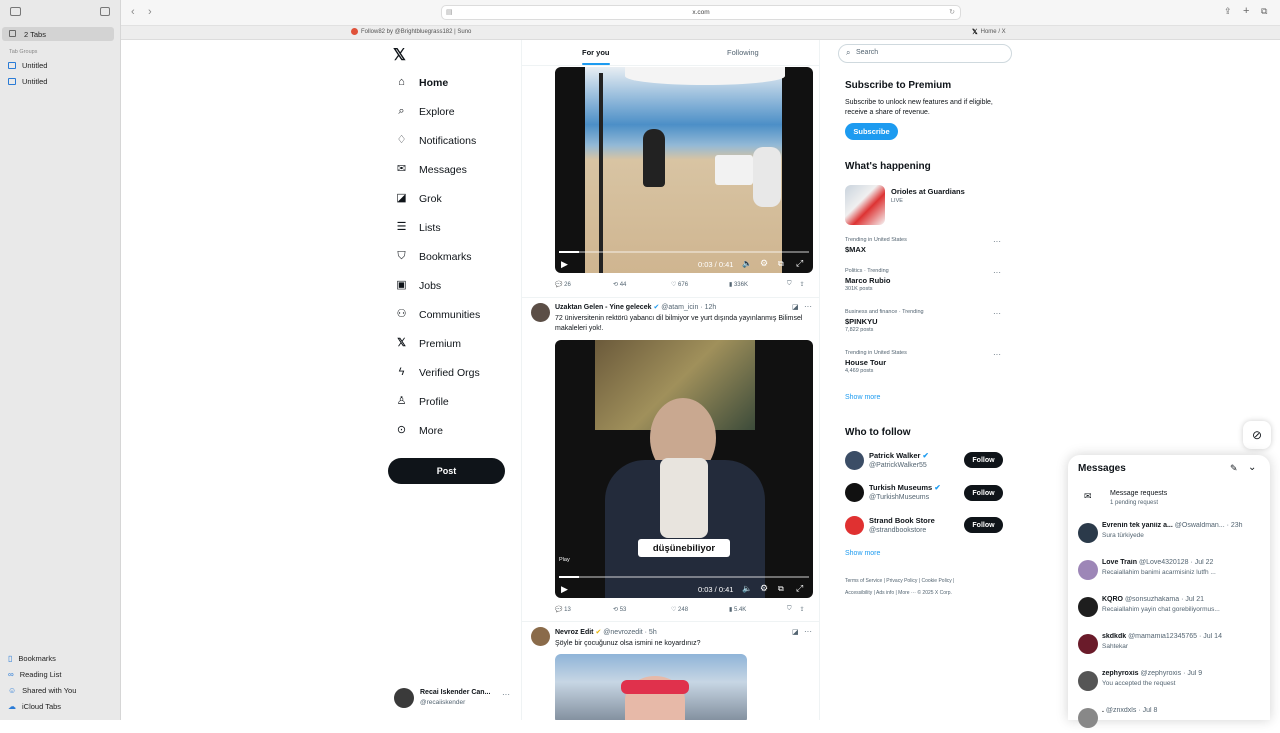  I want to click on author-name: Uzaktan Gelen - Yine gelecek, so click(603, 307).